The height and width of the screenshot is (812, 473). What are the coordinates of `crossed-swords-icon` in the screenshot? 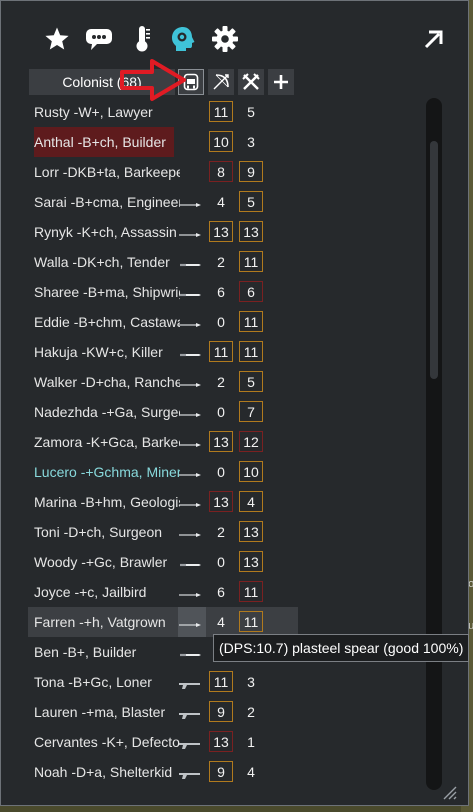 It's located at (251, 82).